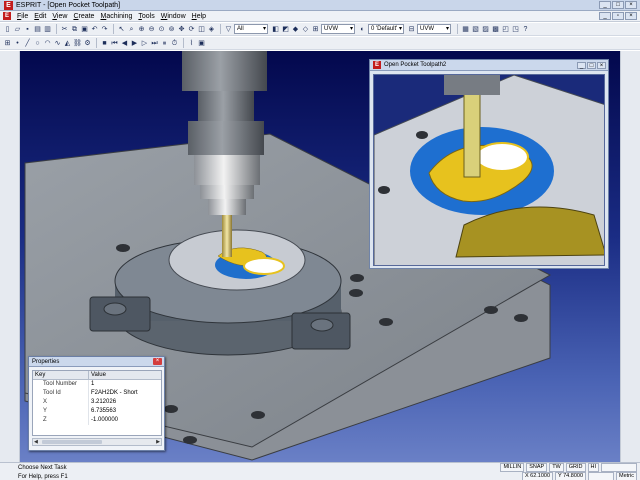  I want to click on menu-view: View, so click(59, 16).